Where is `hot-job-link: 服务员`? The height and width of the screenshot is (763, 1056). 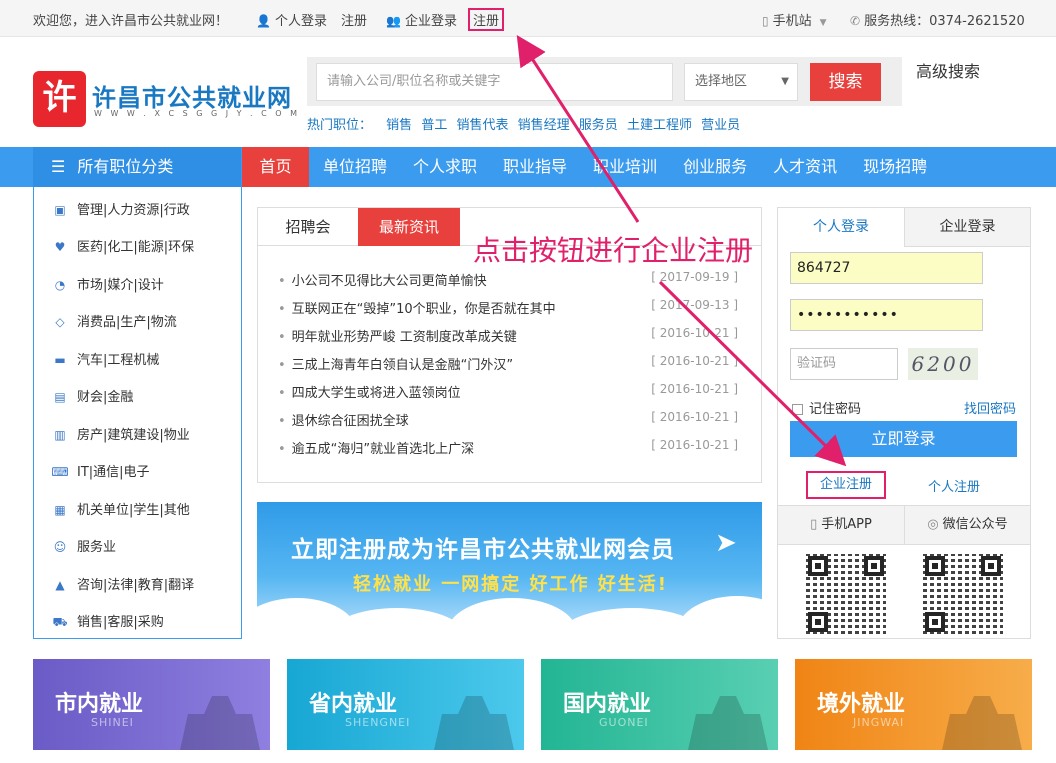 hot-job-link: 服务员 is located at coordinates (598, 125).